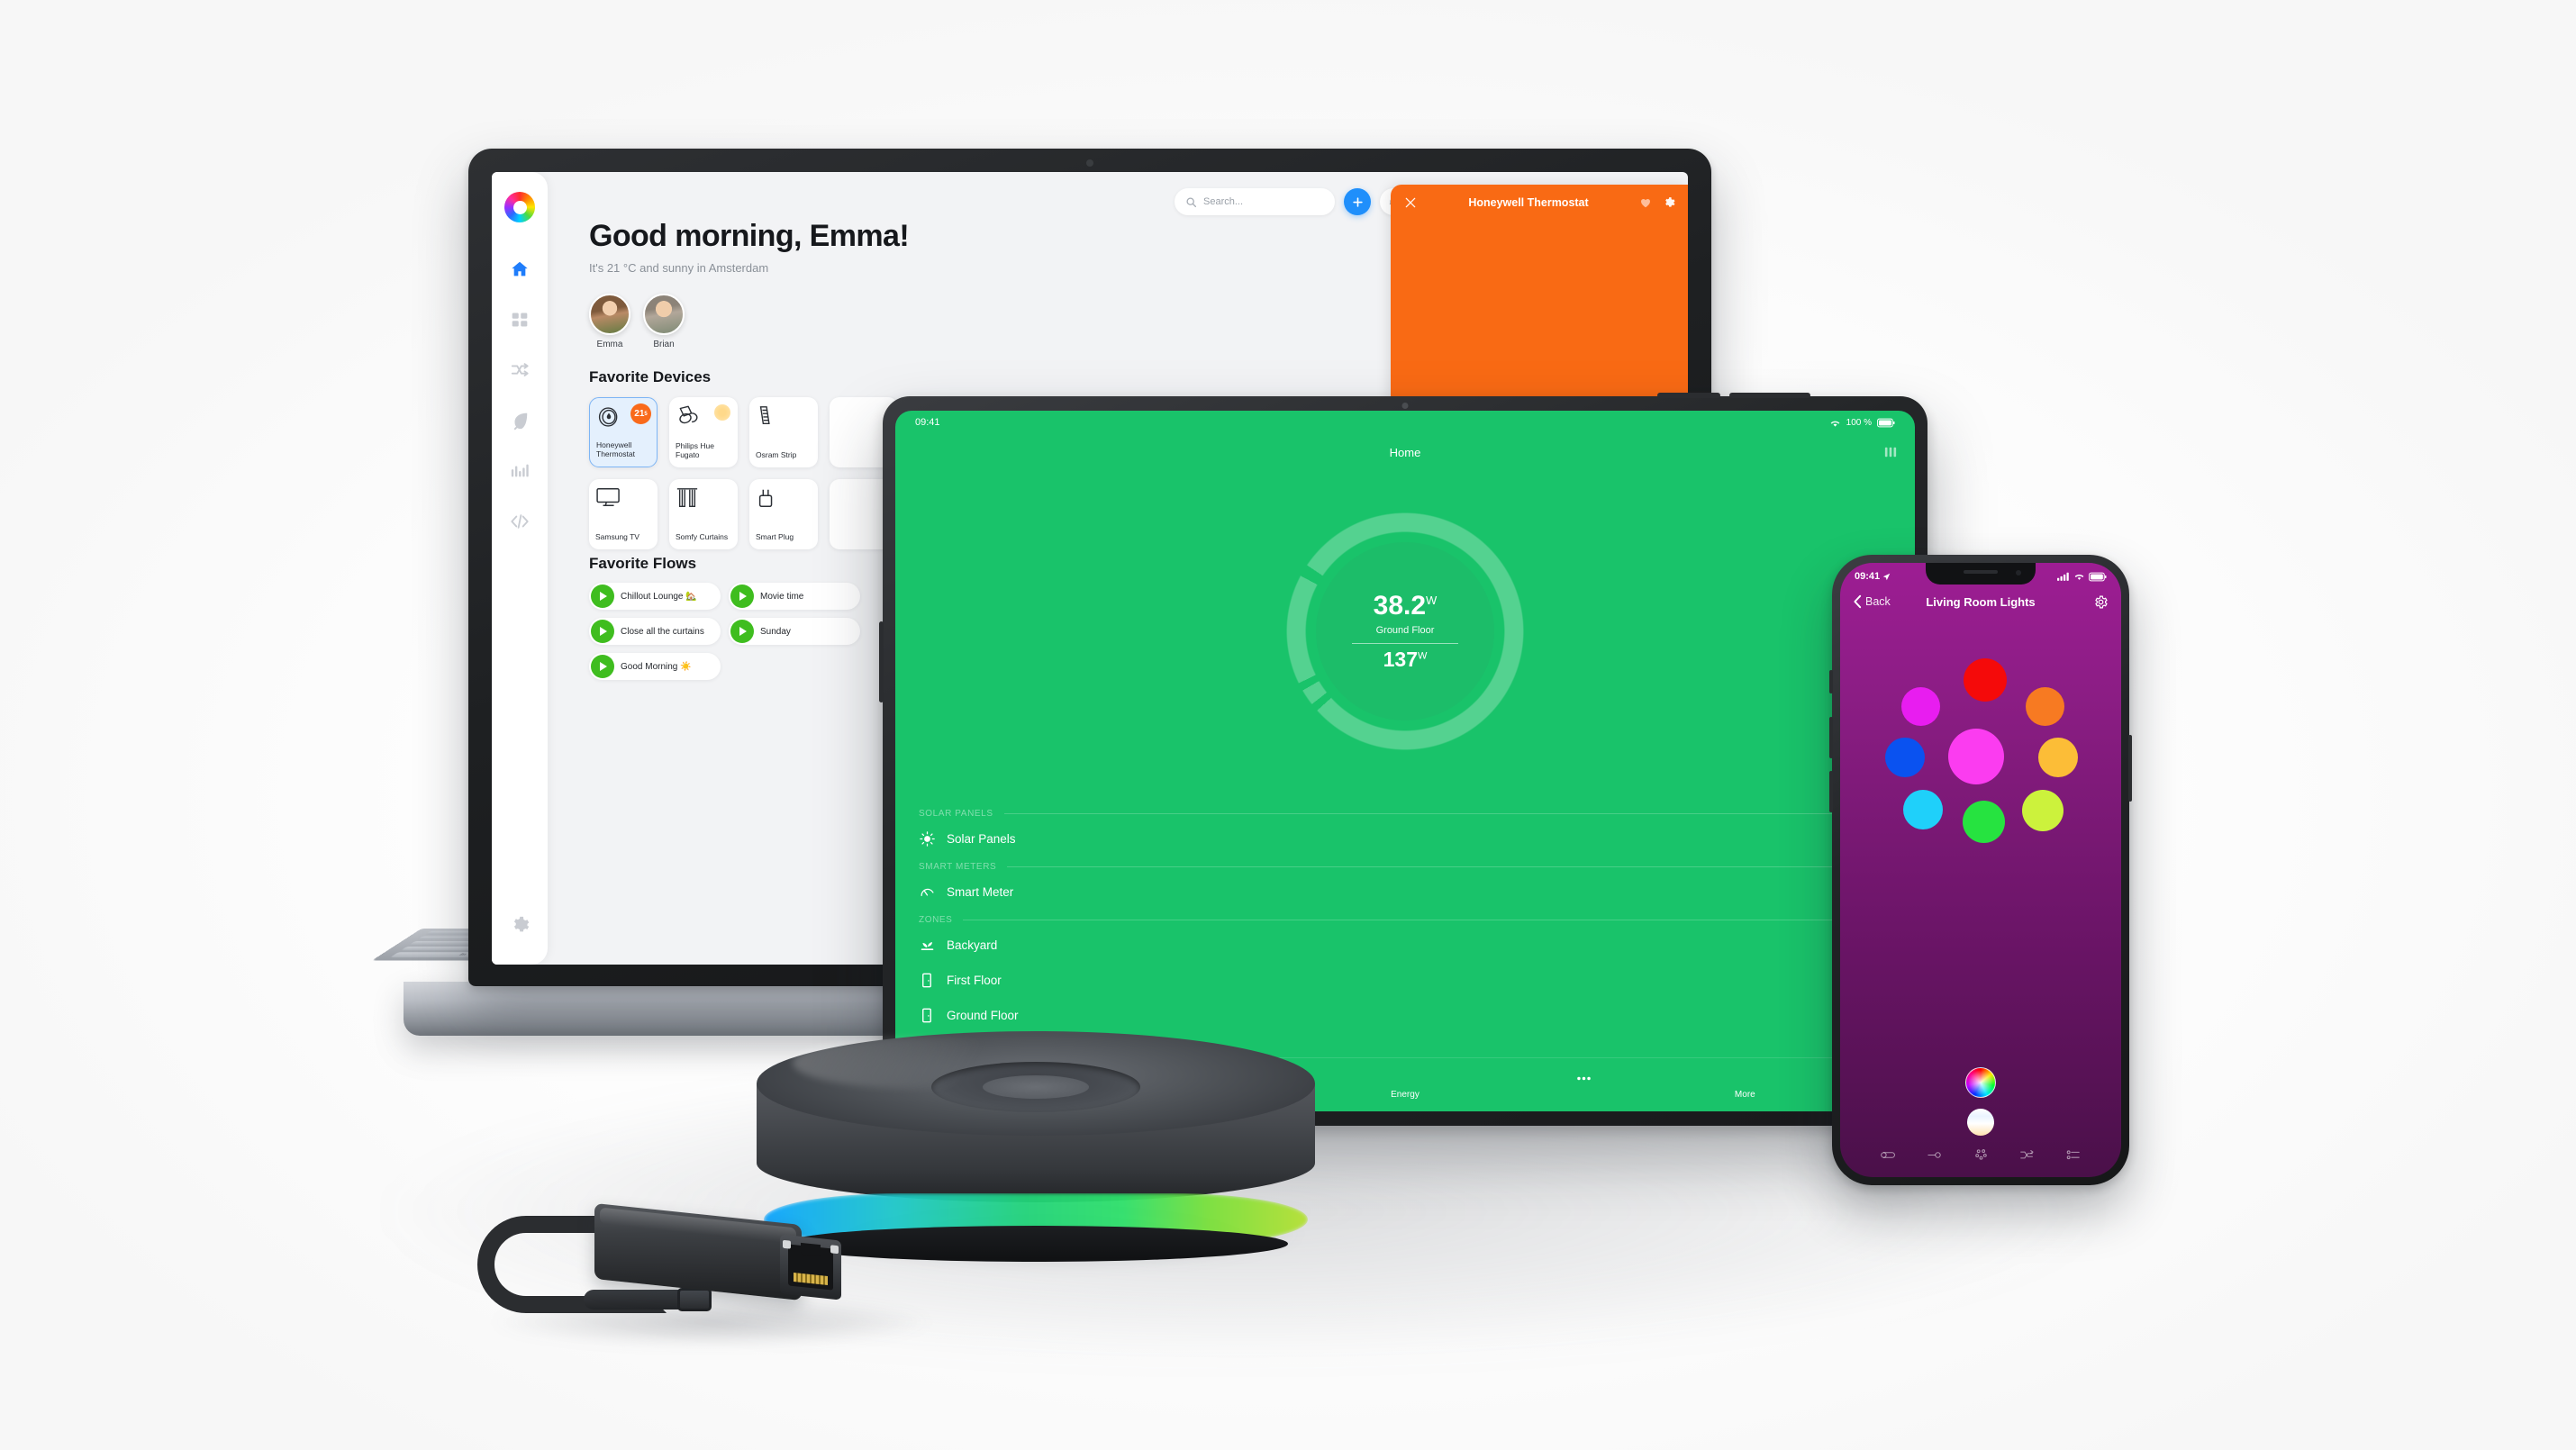 This screenshot has height=1450, width=2576. Describe the element at coordinates (1405, 981) in the screenshot. I see `list-item: First Floor` at that location.